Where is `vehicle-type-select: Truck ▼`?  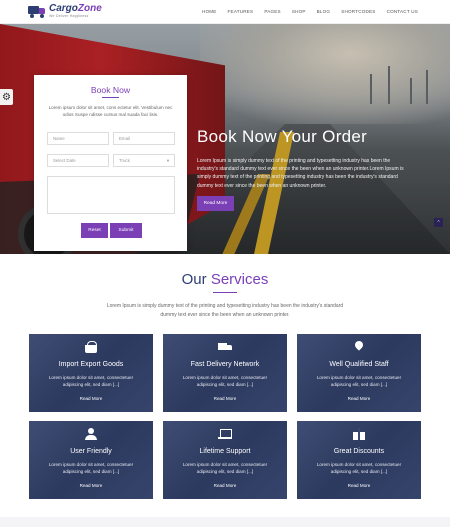
vehicle-type-select: Truck ▼ is located at coordinates (144, 160).